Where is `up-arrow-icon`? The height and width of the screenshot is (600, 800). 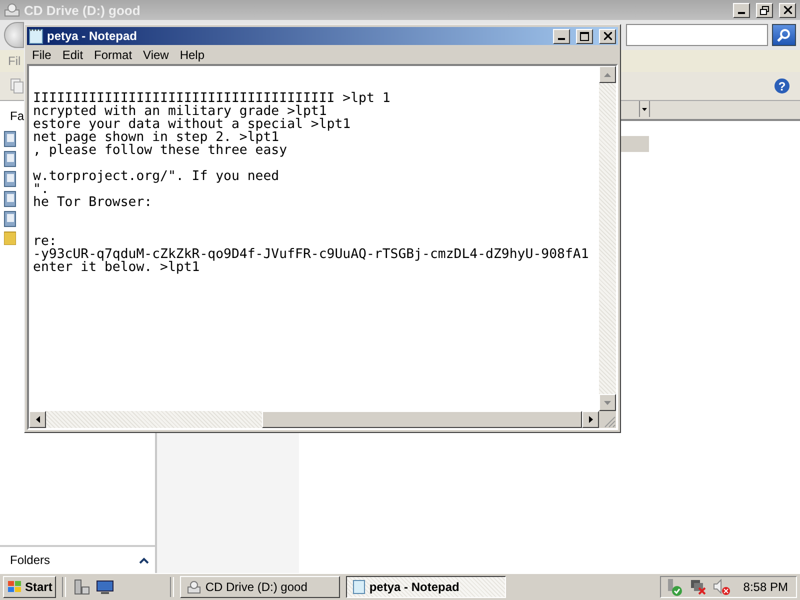
up-arrow-icon is located at coordinates (607, 74).